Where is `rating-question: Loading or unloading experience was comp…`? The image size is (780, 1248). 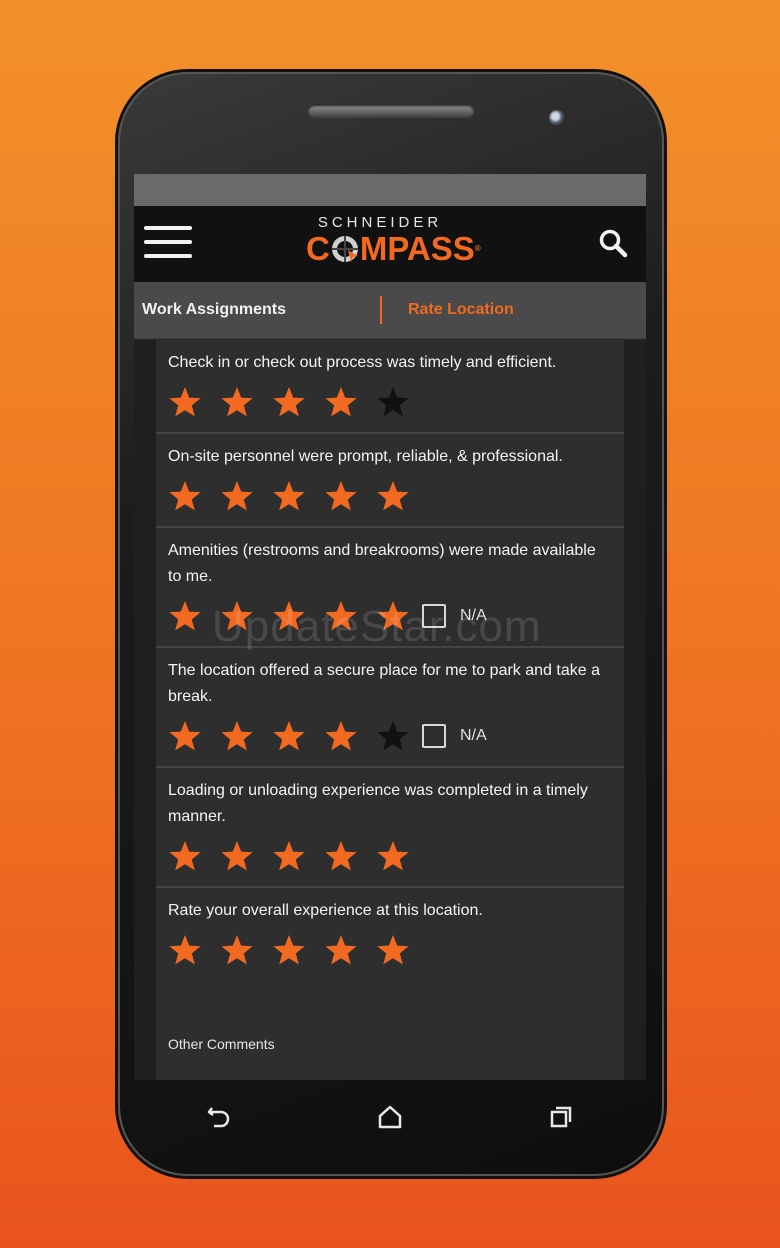
rating-question: Loading or unloading experience was comp… is located at coordinates (390, 828).